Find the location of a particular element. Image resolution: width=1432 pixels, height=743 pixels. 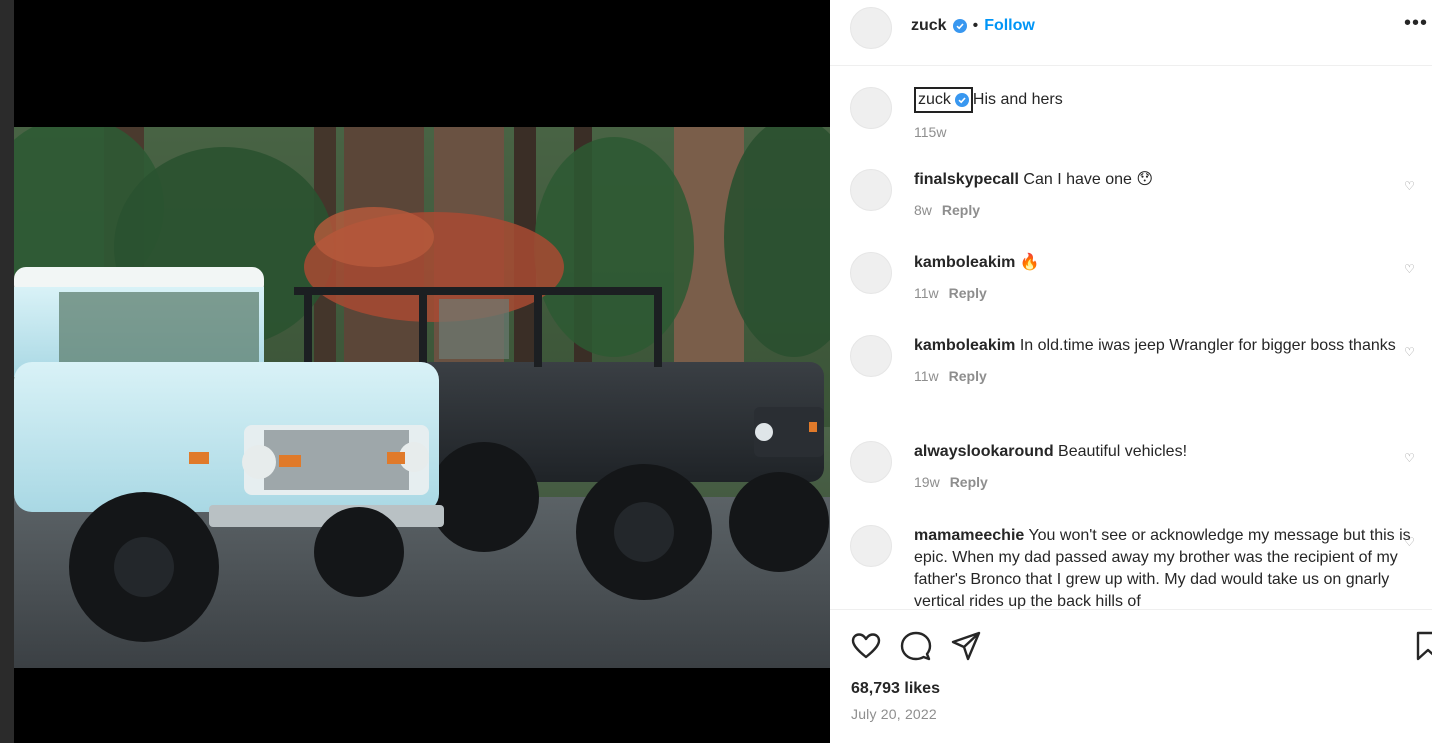

comment-meta: 19w Reply is located at coordinates (1163, 482).